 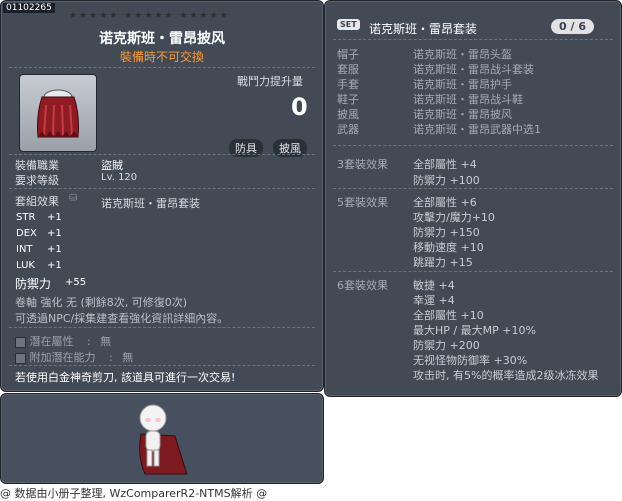 What do you see at coordinates (462, 54) in the screenshot?
I see `set-piece-name: 诺克斯班・雷昂头盔` at bounding box center [462, 54].